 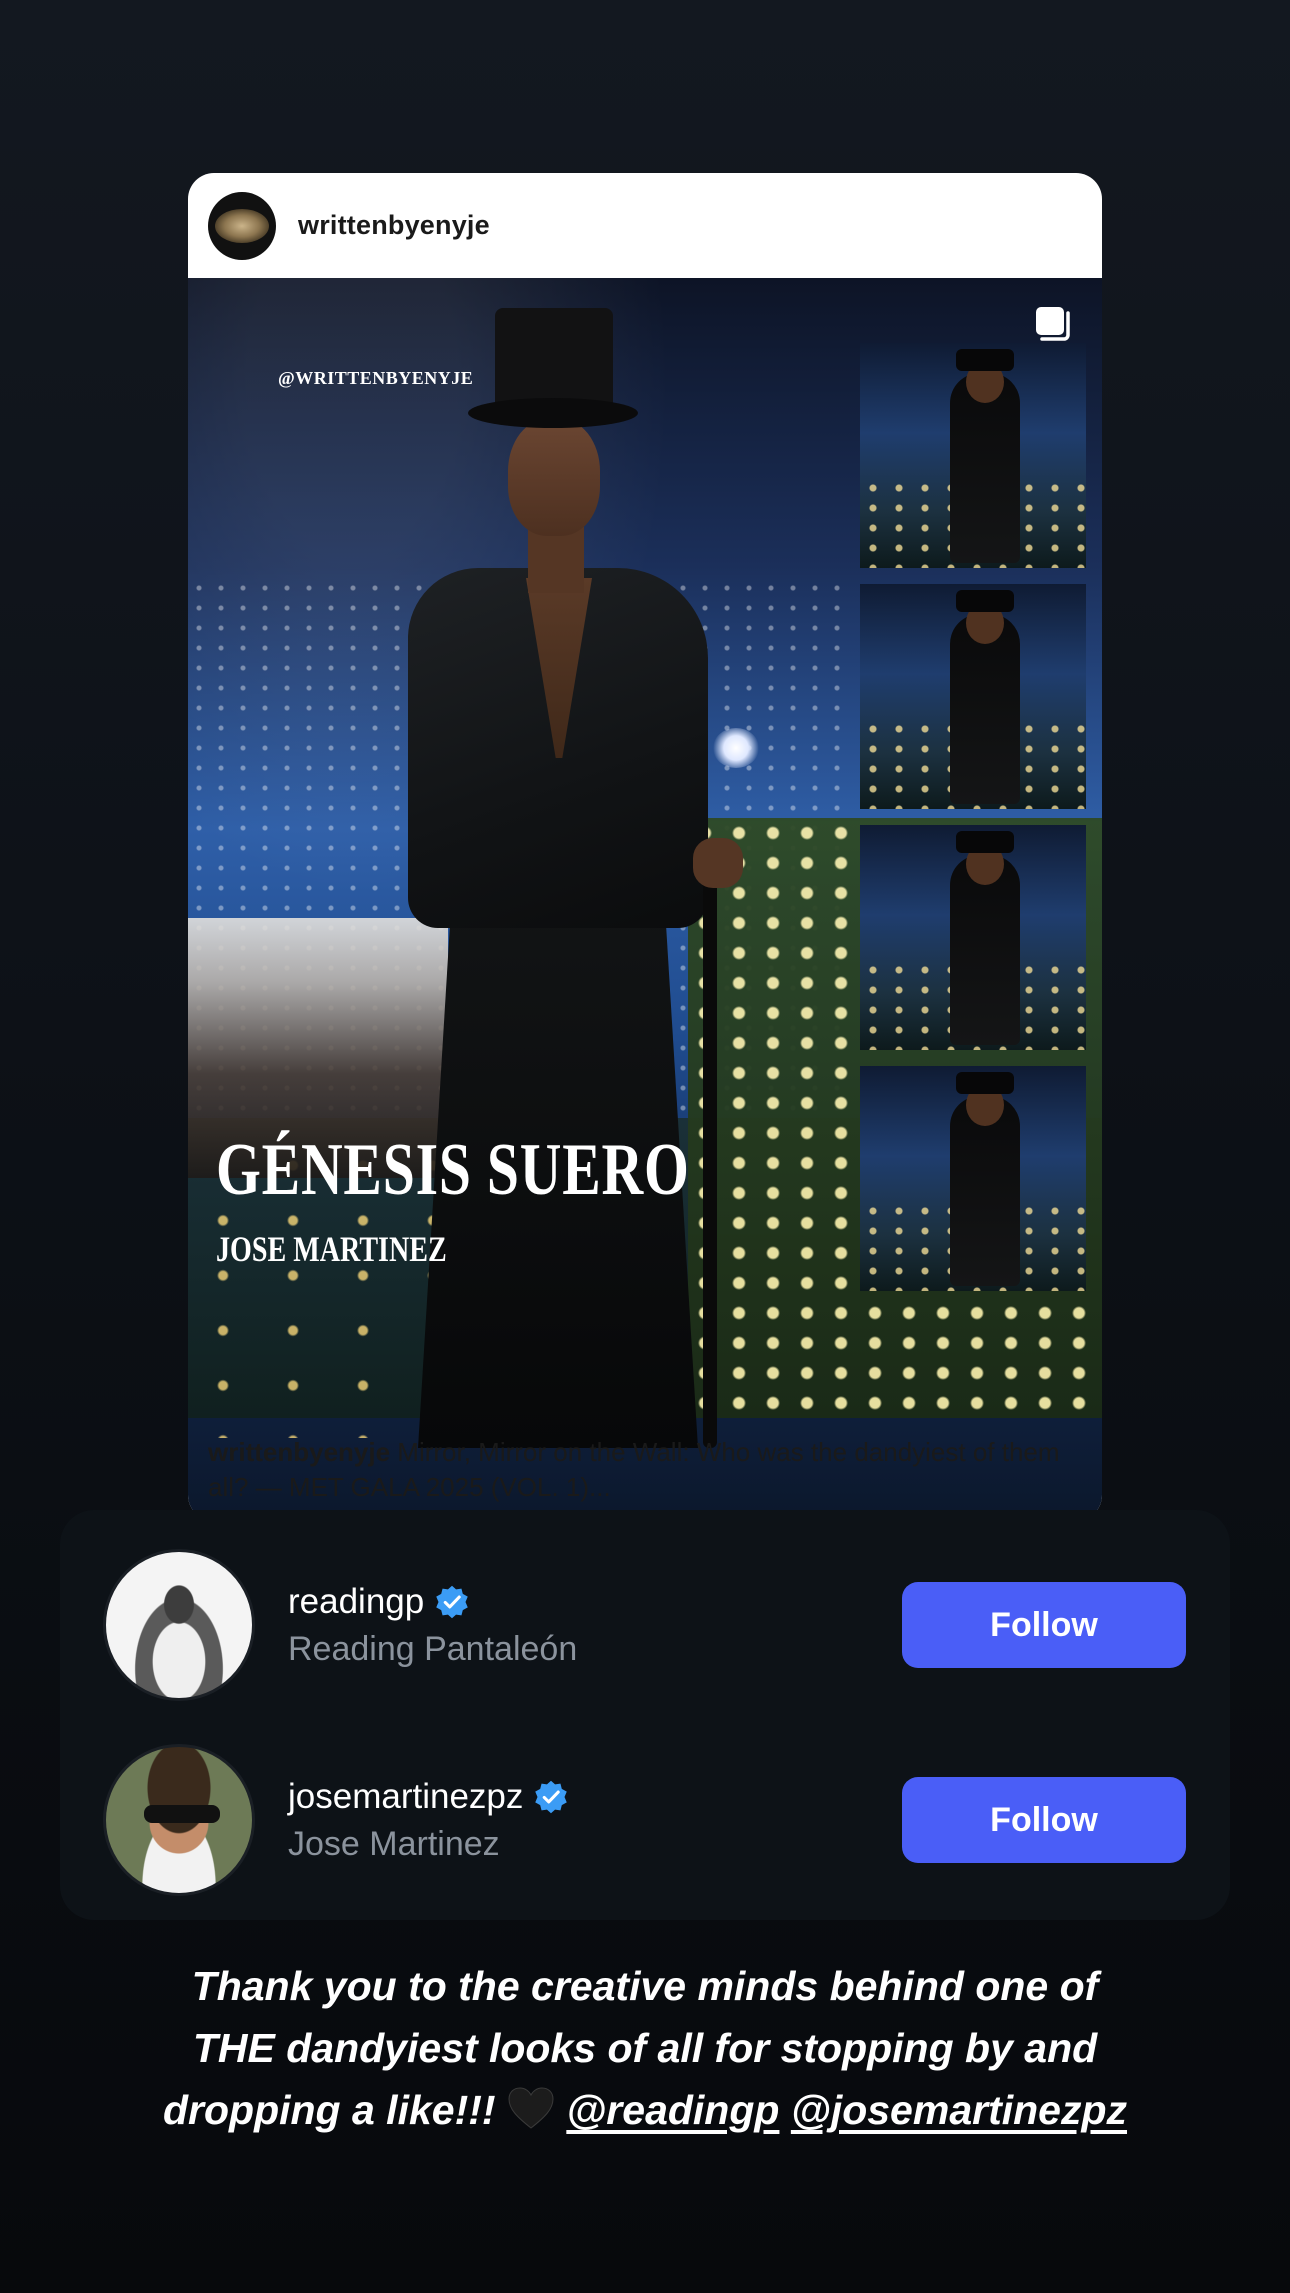 What do you see at coordinates (376, 378) in the screenshot?
I see `post-watermark: @WRITTENBYENYJE` at bounding box center [376, 378].